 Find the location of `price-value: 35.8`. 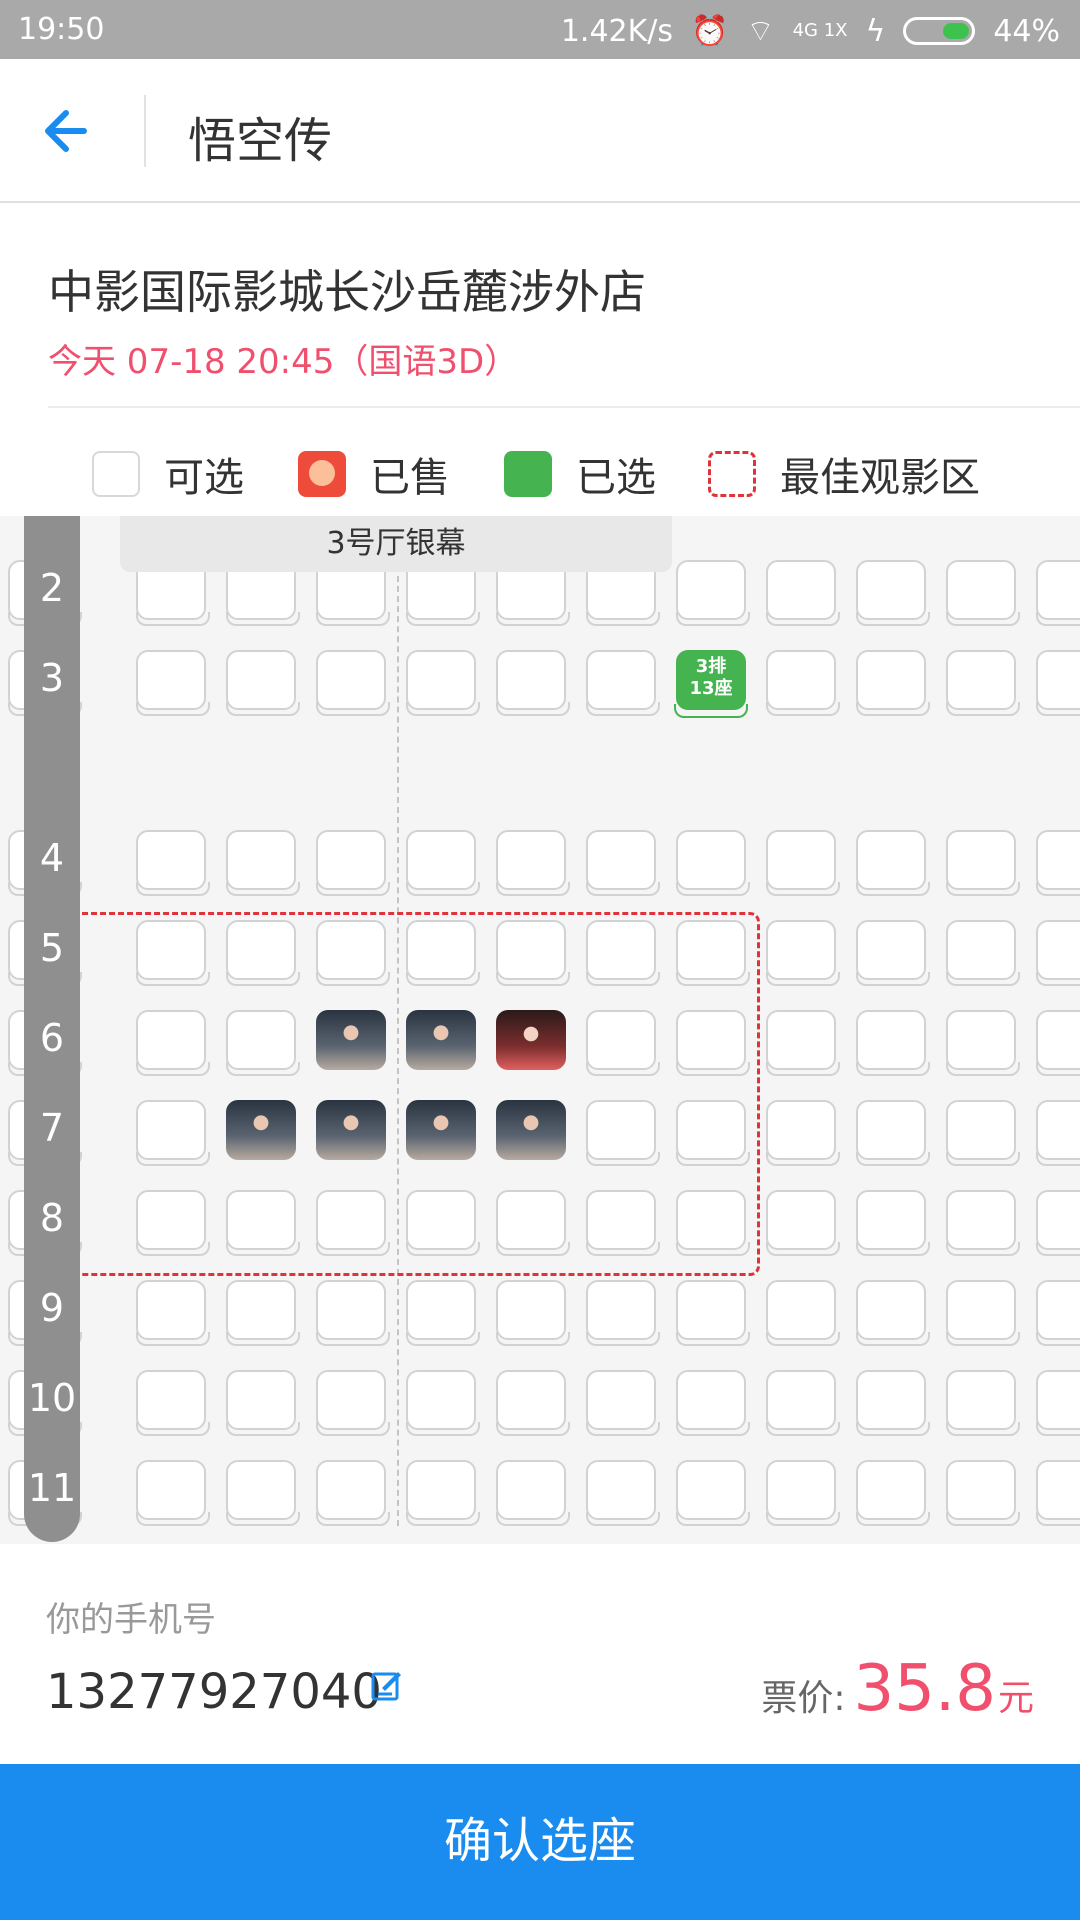

price-value: 35.8 is located at coordinates (924, 1689).